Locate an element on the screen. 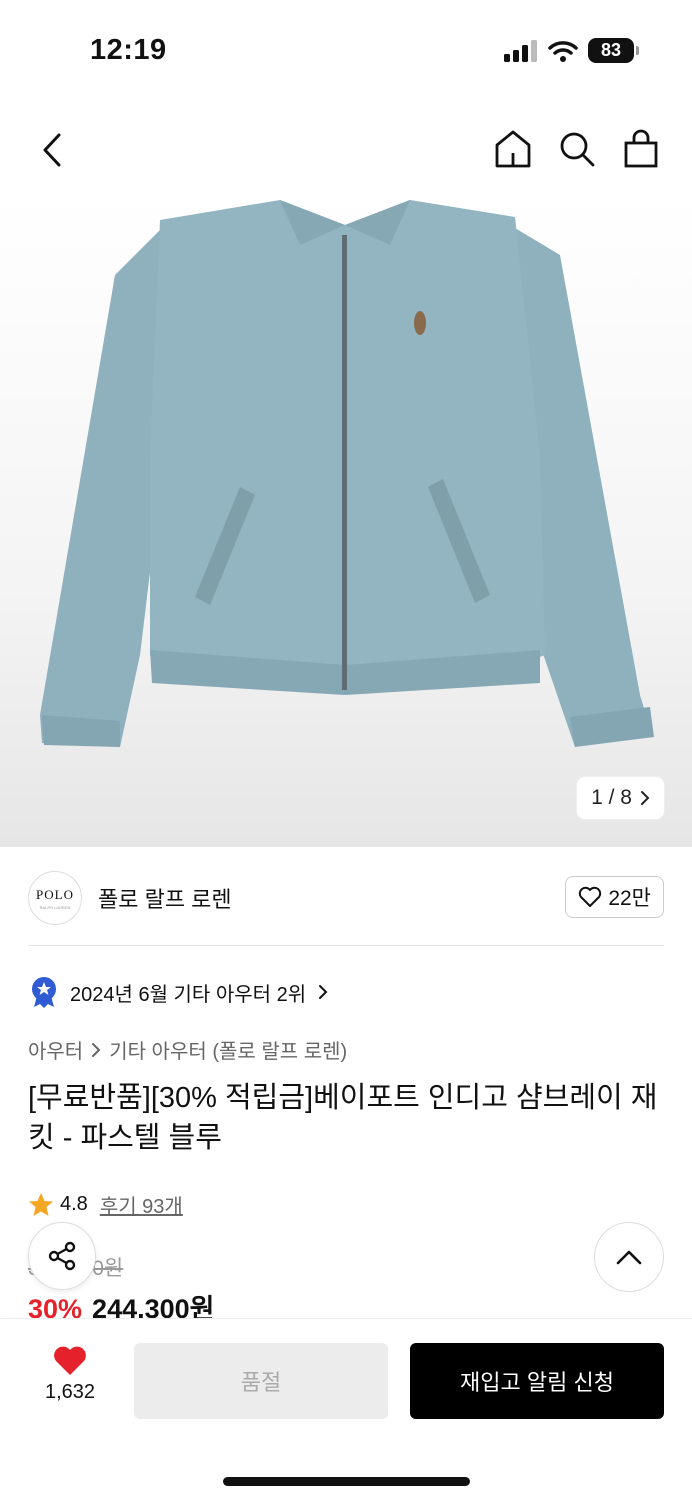 The width and height of the screenshot is (692, 1500). soldout-button: 품절 is located at coordinates (261, 1381).